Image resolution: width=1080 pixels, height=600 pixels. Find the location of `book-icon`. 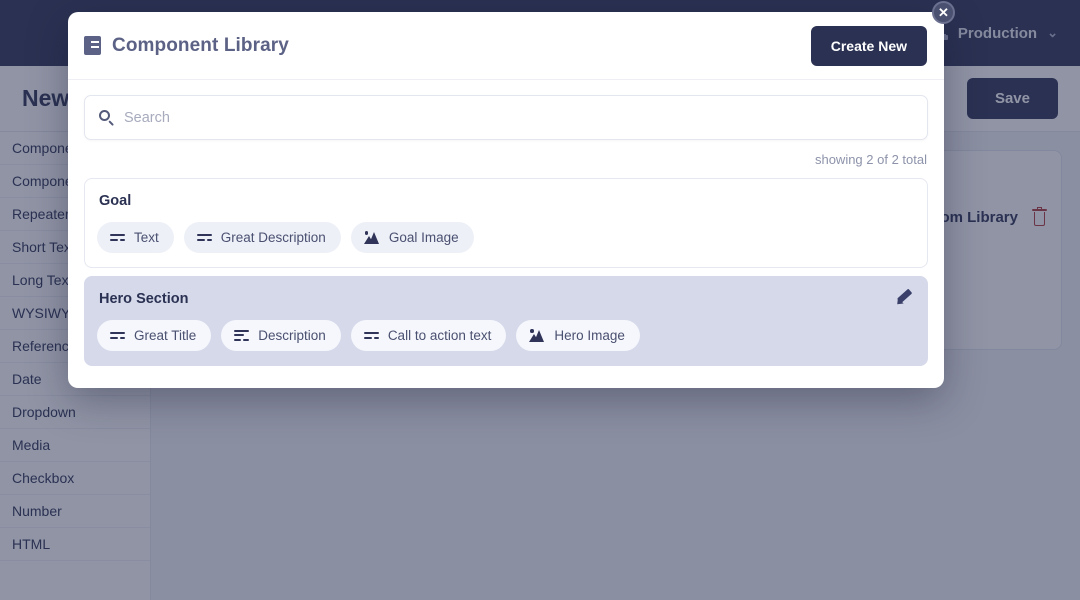

book-icon is located at coordinates (92, 45).